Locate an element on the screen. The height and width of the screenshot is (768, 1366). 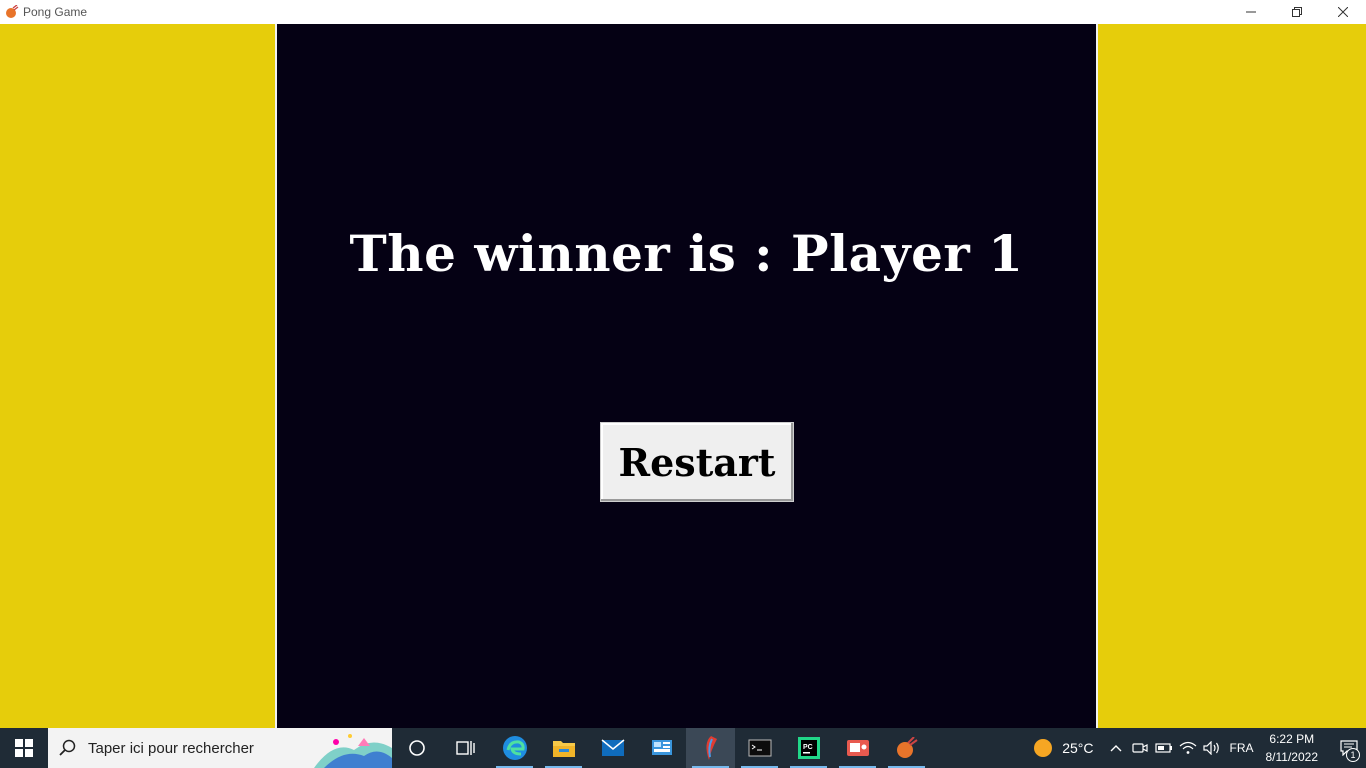
taskbar-app-mail is located at coordinates (612, 748).